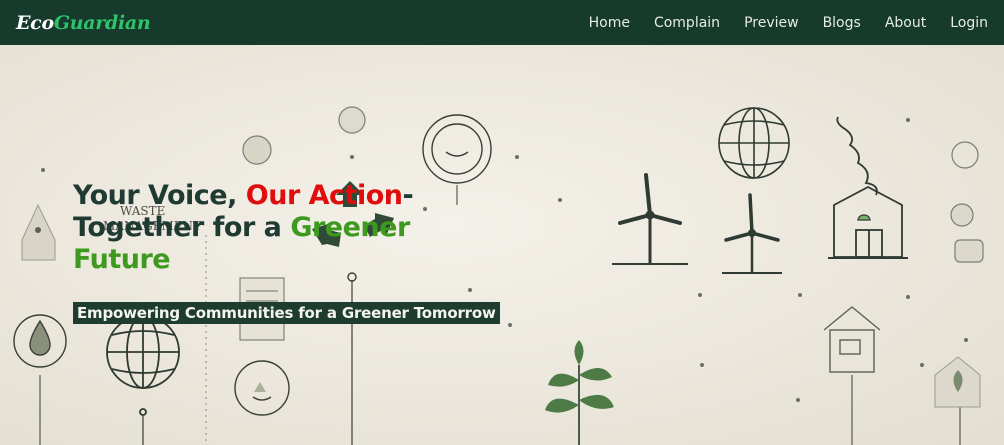  What do you see at coordinates (35, 22) in the screenshot?
I see `brand-part-eco: Eco` at bounding box center [35, 22].